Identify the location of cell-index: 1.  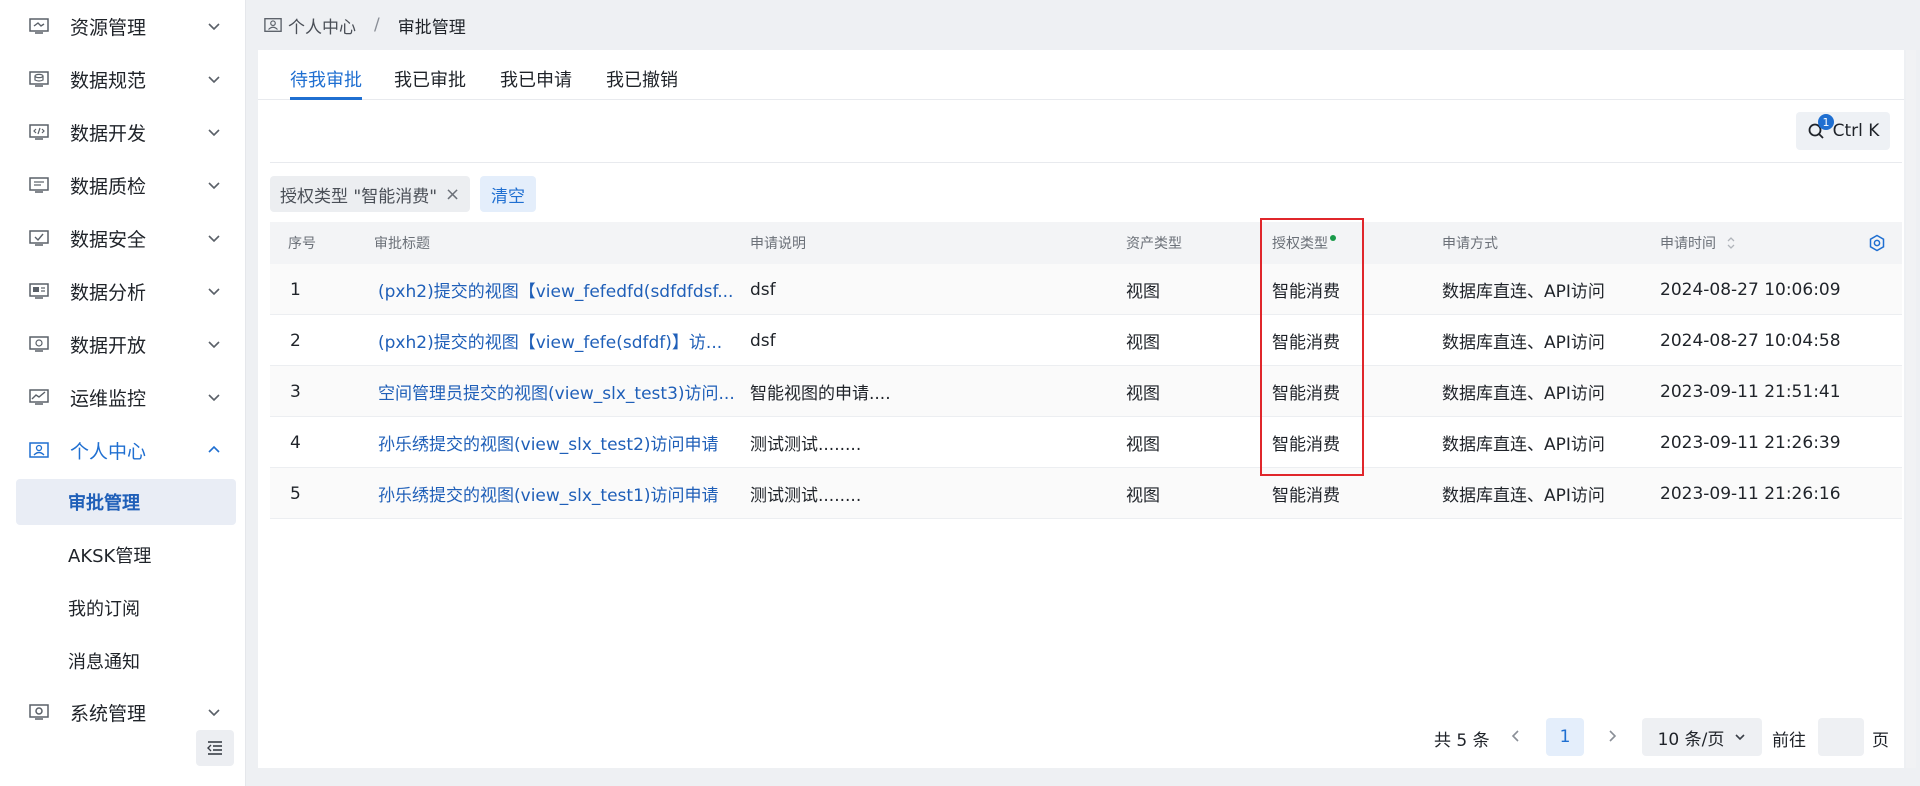
(295, 289).